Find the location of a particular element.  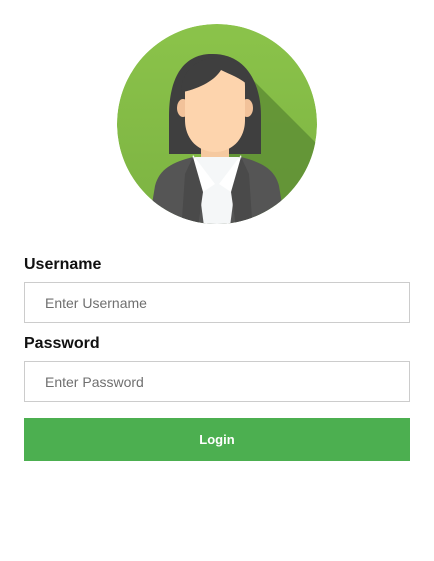

username-label: Username is located at coordinates (63, 264).